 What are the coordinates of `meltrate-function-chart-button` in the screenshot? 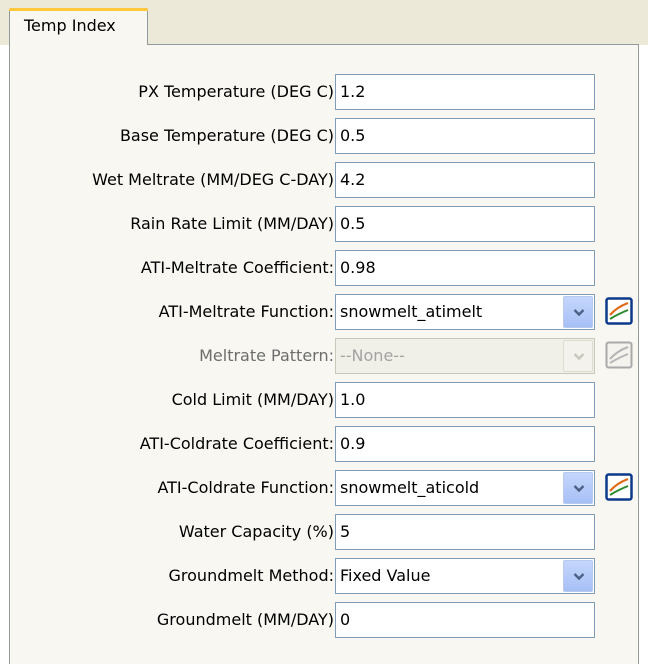 It's located at (619, 311).